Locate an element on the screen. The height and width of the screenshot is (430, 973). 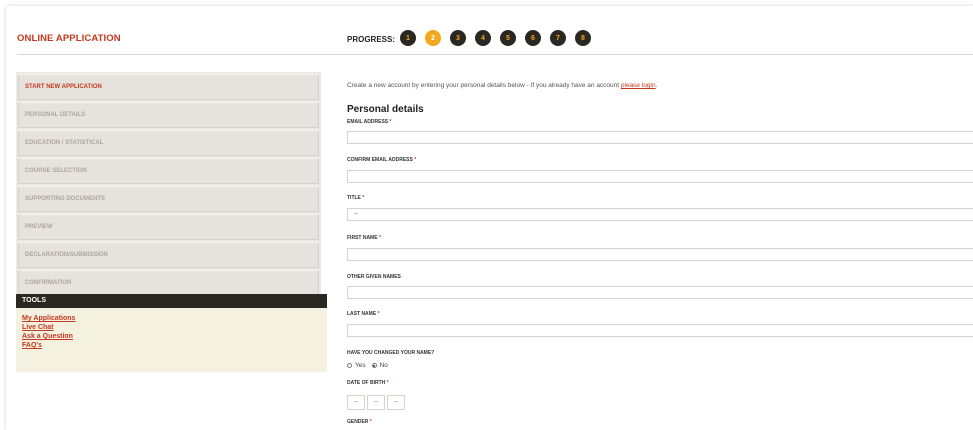
progress-step-1: 1 is located at coordinates (408, 38).